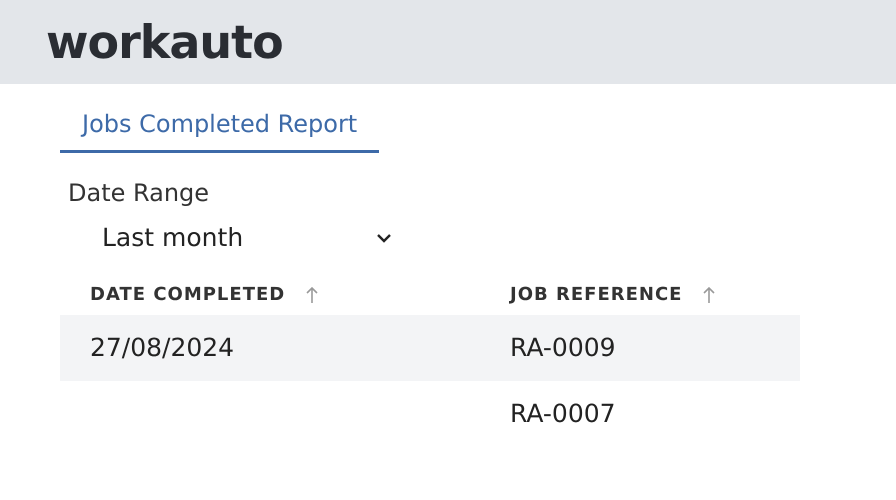  Describe the element at coordinates (384, 237) in the screenshot. I see `chevron-down-icon` at that location.